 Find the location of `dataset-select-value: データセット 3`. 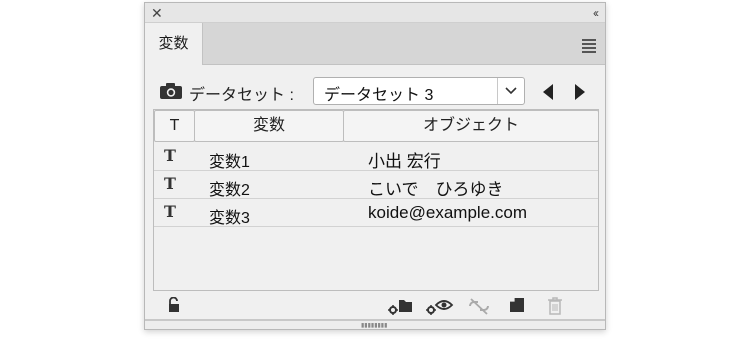

dataset-select-value: データセット 3 is located at coordinates (379, 95).